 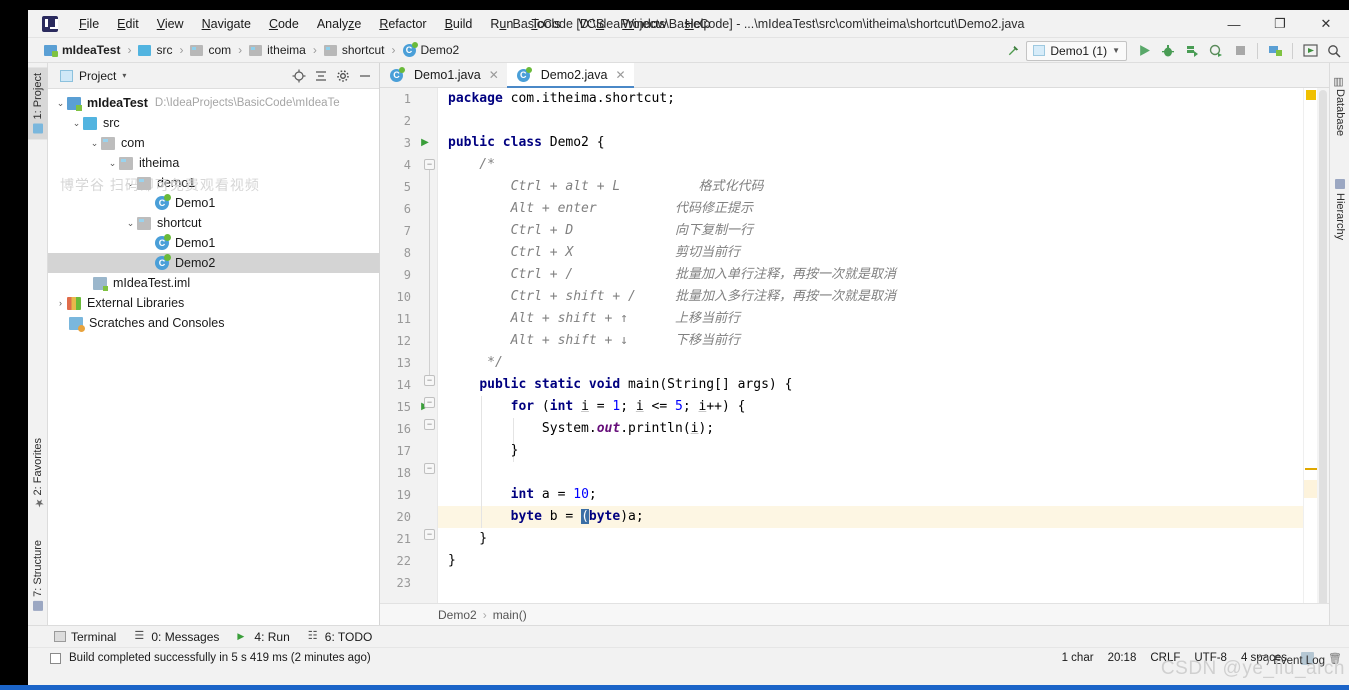 What do you see at coordinates (213, 123) in the screenshot?
I see `tree-node-src: ⌄ src` at bounding box center [213, 123].